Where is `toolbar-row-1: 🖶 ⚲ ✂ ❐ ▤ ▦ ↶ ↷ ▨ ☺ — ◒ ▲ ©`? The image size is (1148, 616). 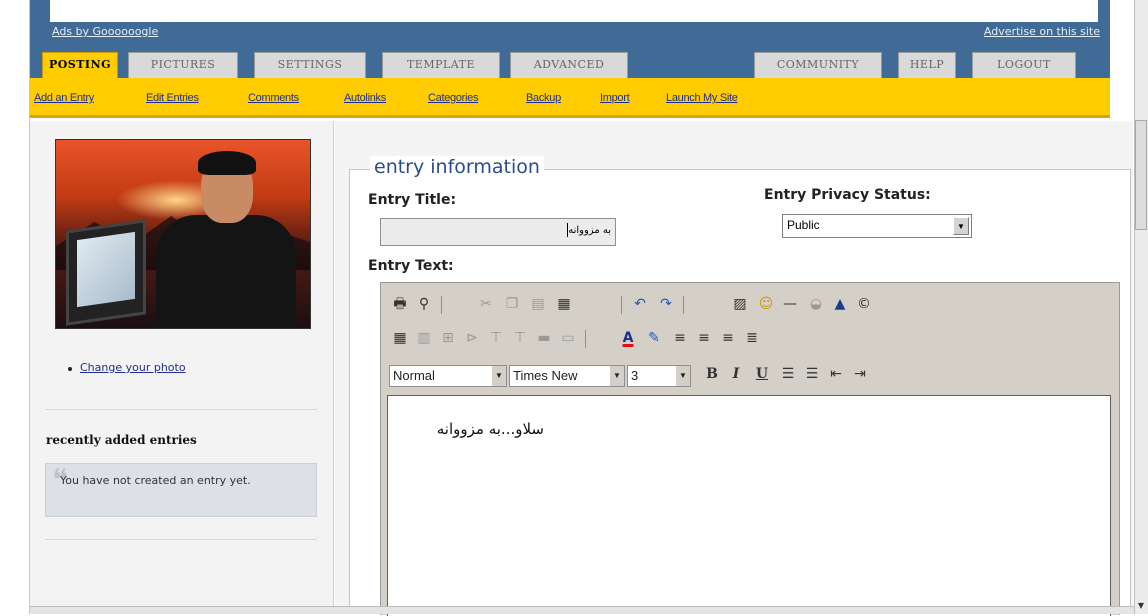 toolbar-row-1: 🖶 ⚲ ✂ ❐ ▤ ▦ ↶ ↷ ▨ ☺ — ◒ ▲ © is located at coordinates (749, 307).